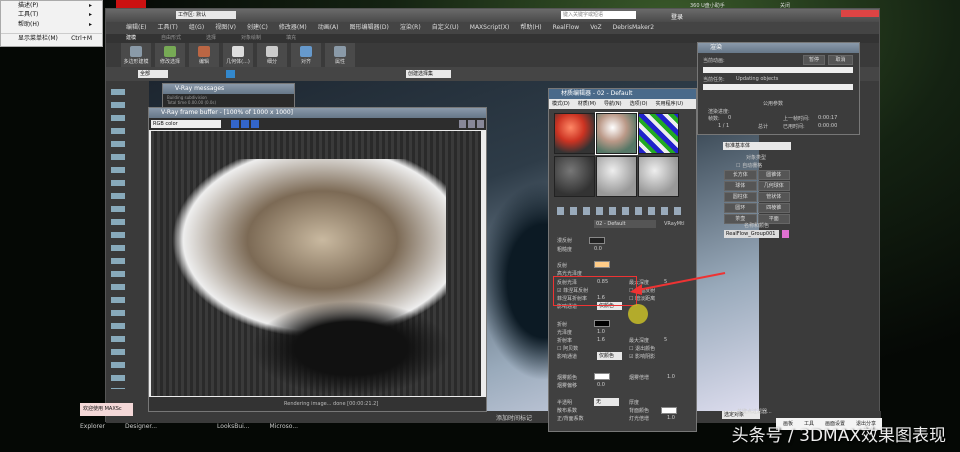  Describe the element at coordinates (840, 60) in the screenshot. I see `cancel-button: 取消` at that location.